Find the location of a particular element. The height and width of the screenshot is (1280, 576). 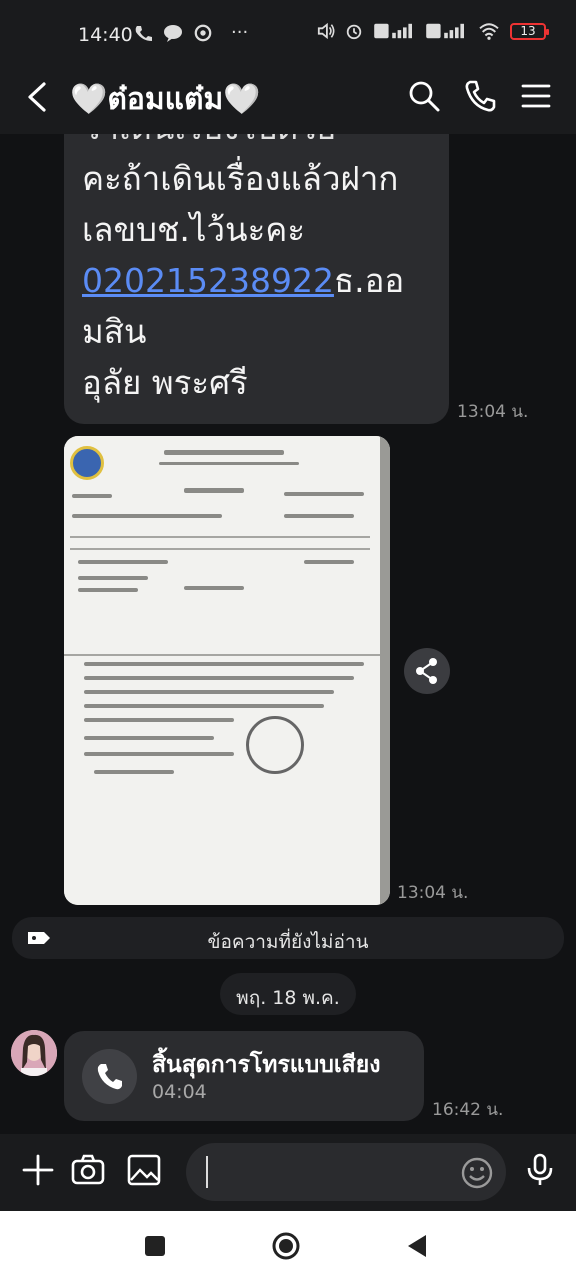

account-number-link: 020215238922 is located at coordinates (208, 280).